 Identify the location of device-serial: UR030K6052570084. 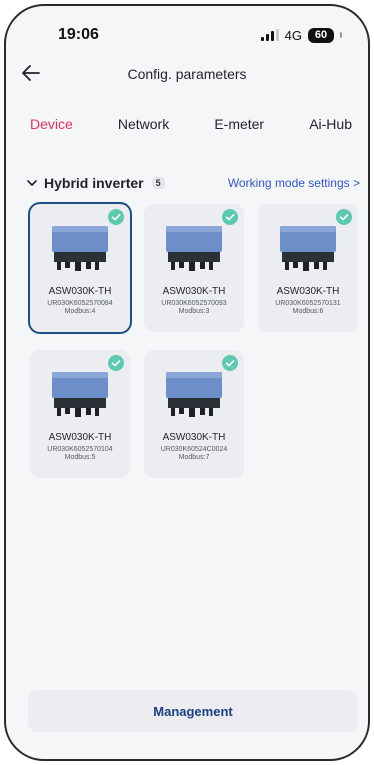
(80, 303).